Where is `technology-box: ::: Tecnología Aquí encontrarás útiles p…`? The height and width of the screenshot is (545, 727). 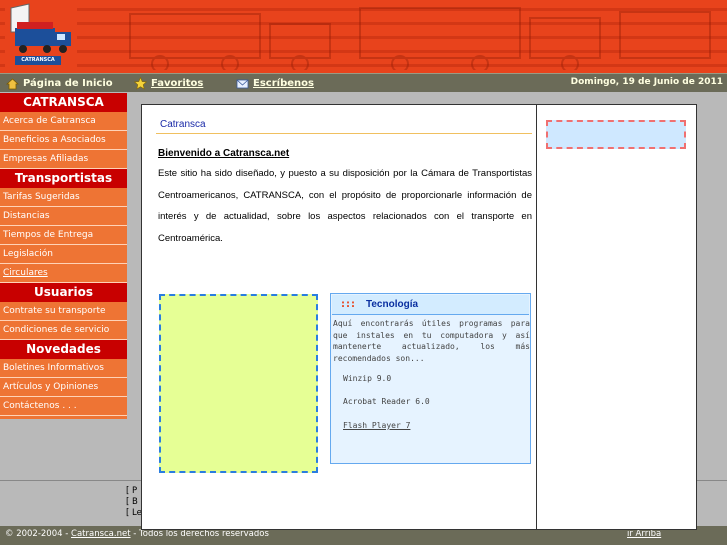
technology-box: ::: Tecnología Aquí encontrarás útiles p… is located at coordinates (430, 378).